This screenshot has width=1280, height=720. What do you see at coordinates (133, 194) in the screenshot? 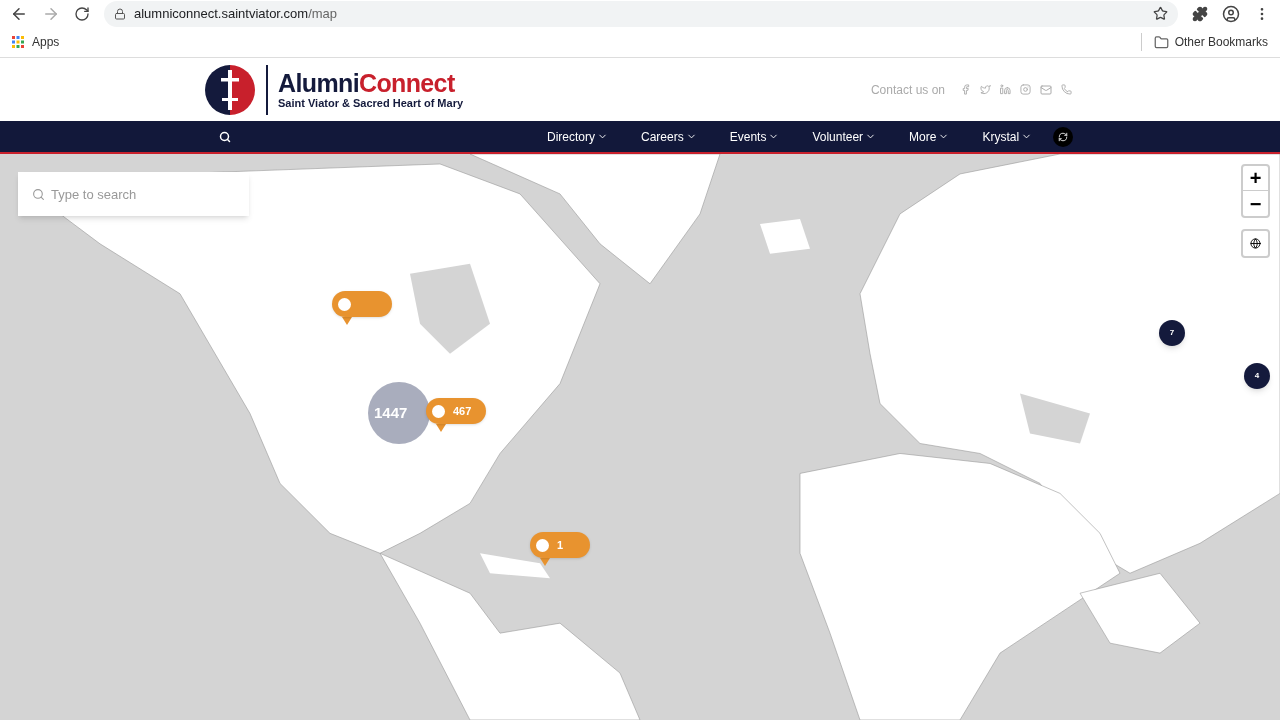
I see `map-search-field: Type to search` at bounding box center [133, 194].